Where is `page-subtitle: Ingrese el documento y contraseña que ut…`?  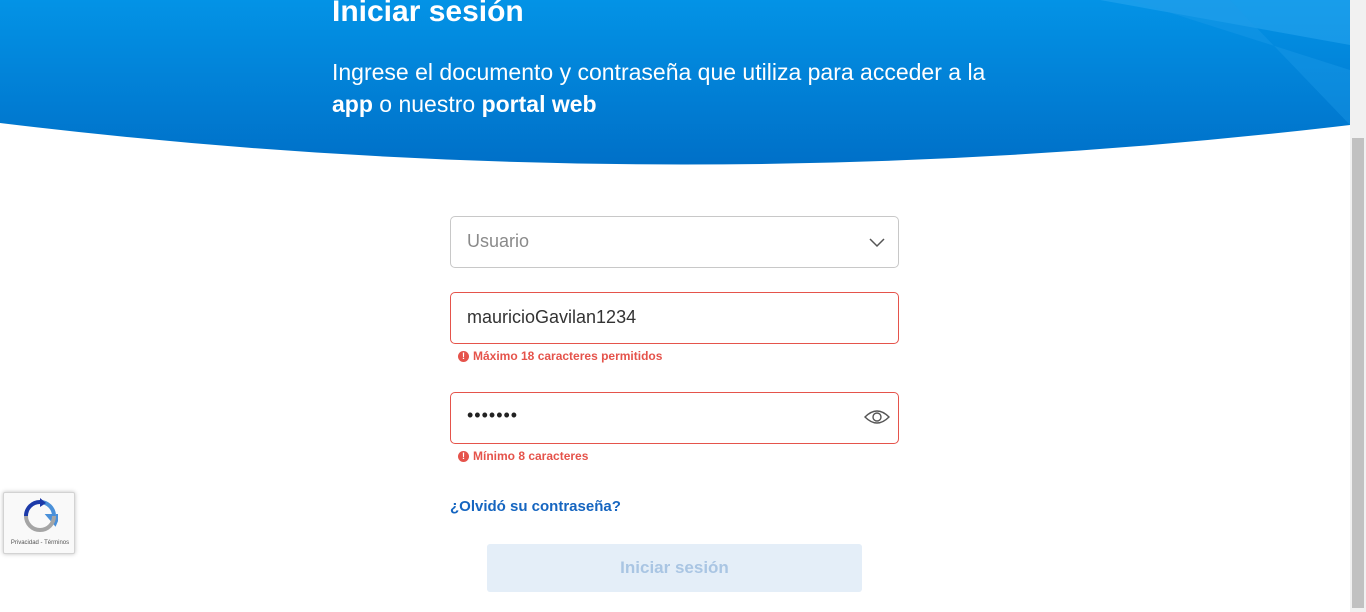 page-subtitle: Ingrese el documento y contraseña que ut… is located at coordinates (682, 88).